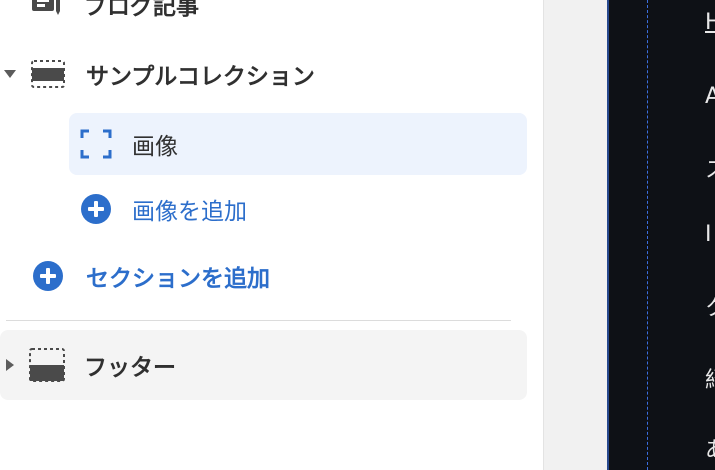  I want to click on sidebar-item-blog-post: ブログ記事, so click(114, 12).